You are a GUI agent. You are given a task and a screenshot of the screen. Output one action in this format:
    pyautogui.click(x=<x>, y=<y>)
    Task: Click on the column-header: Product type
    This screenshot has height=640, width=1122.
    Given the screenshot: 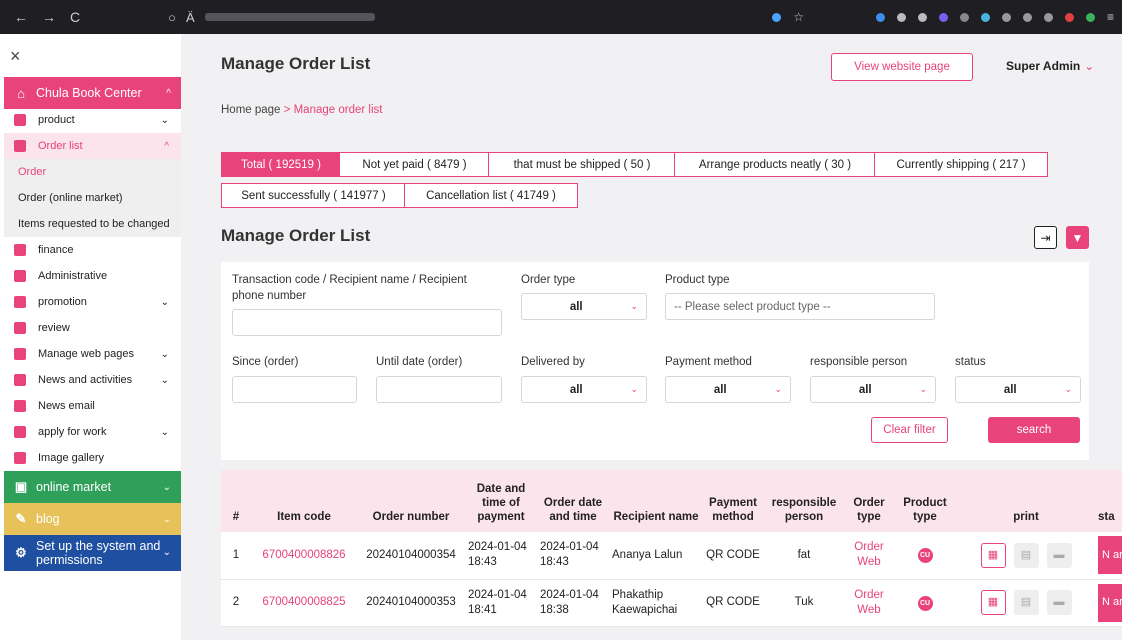 What is the action you would take?
    pyautogui.click(x=925, y=501)
    